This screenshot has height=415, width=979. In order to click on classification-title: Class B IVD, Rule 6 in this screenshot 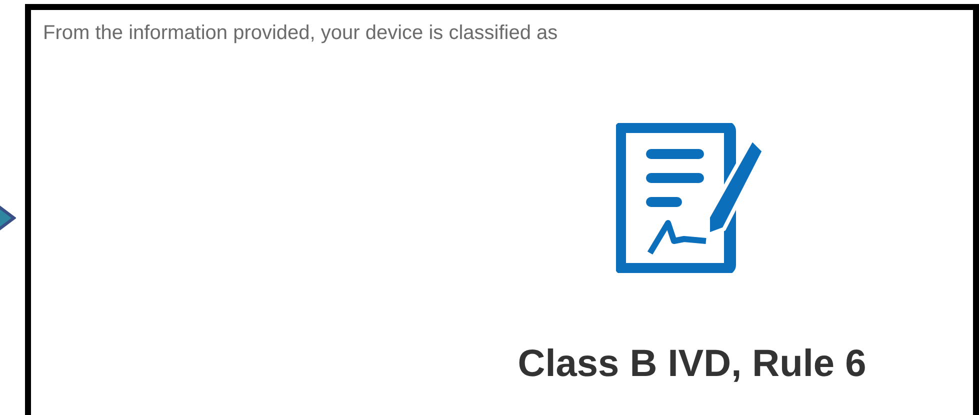, I will do `click(692, 364)`.